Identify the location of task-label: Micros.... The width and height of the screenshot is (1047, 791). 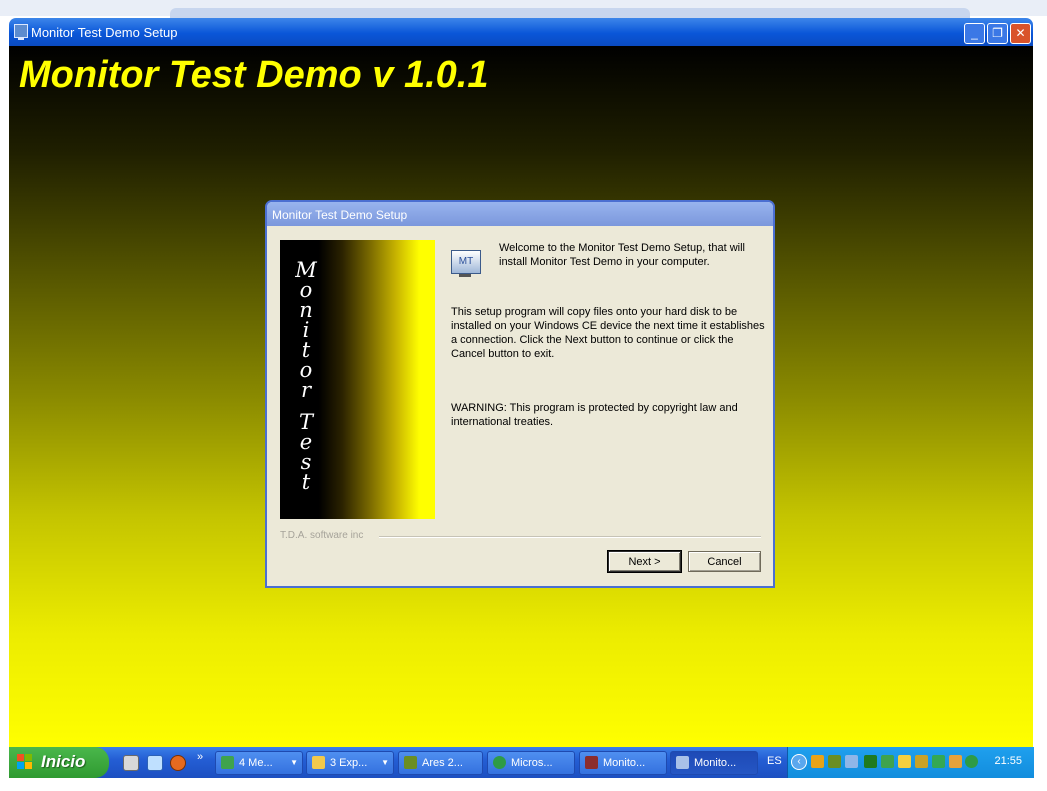
(532, 763).